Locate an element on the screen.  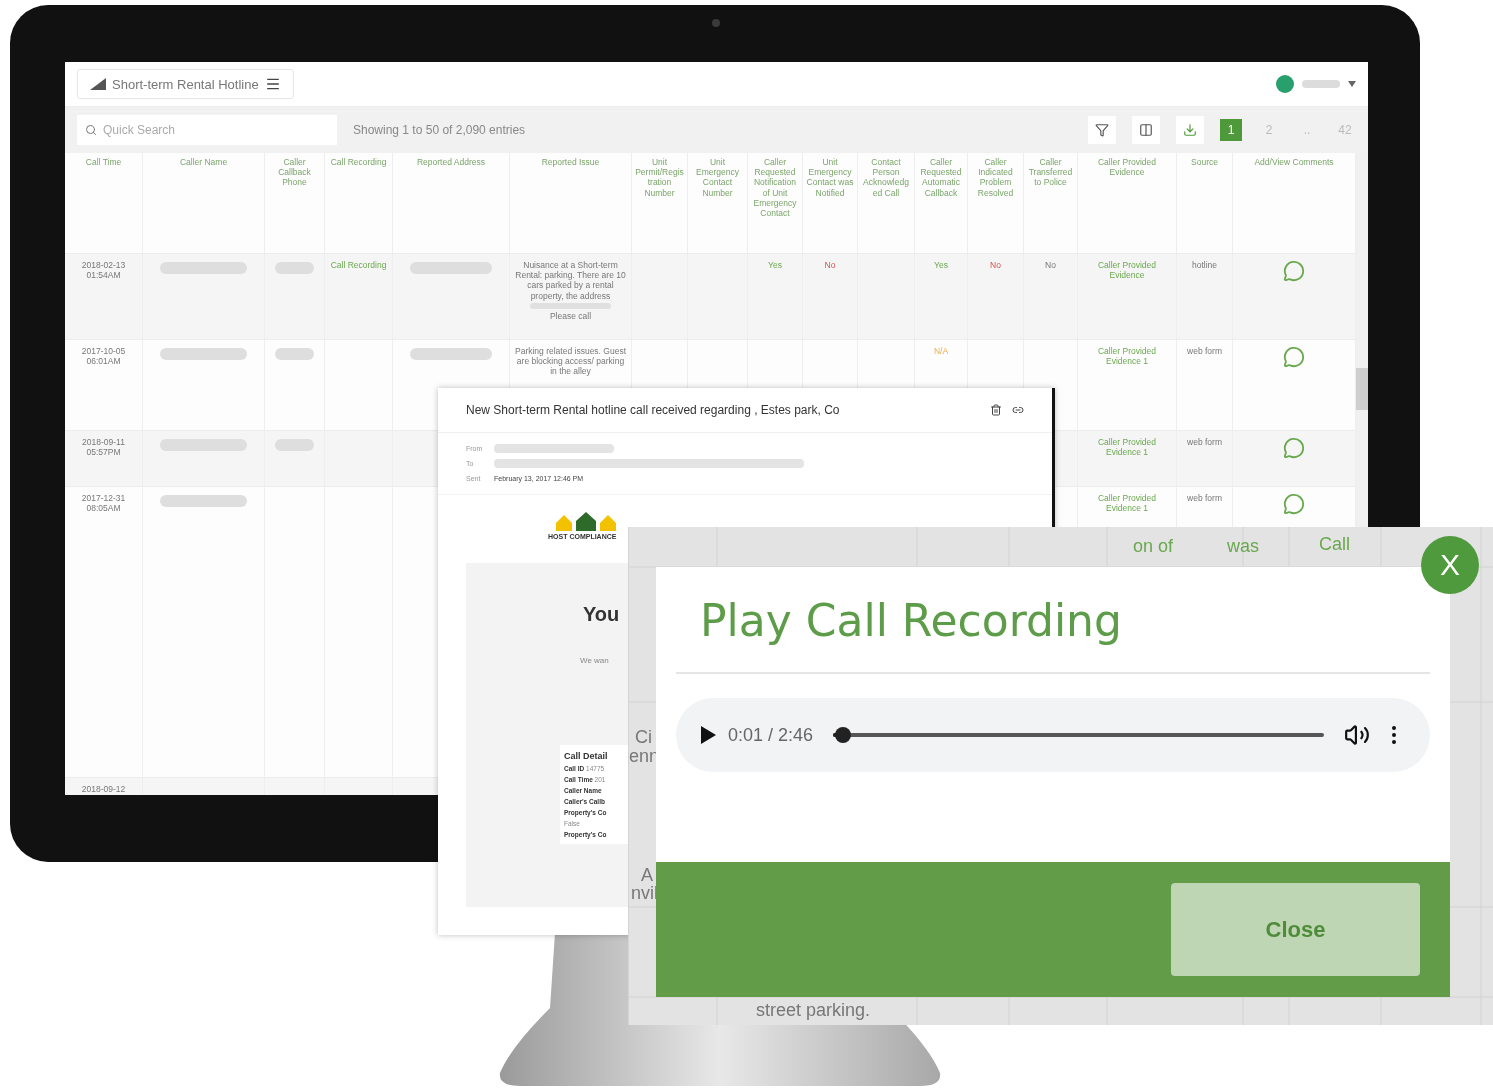
scrollbar-thumb is located at coordinates (1362, 389).